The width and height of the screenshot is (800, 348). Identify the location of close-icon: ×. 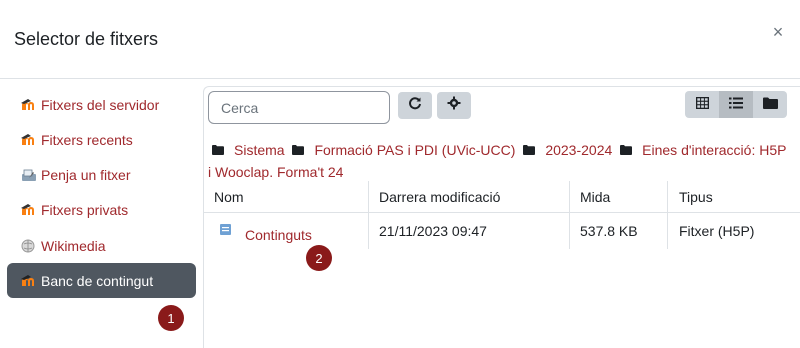
(778, 32).